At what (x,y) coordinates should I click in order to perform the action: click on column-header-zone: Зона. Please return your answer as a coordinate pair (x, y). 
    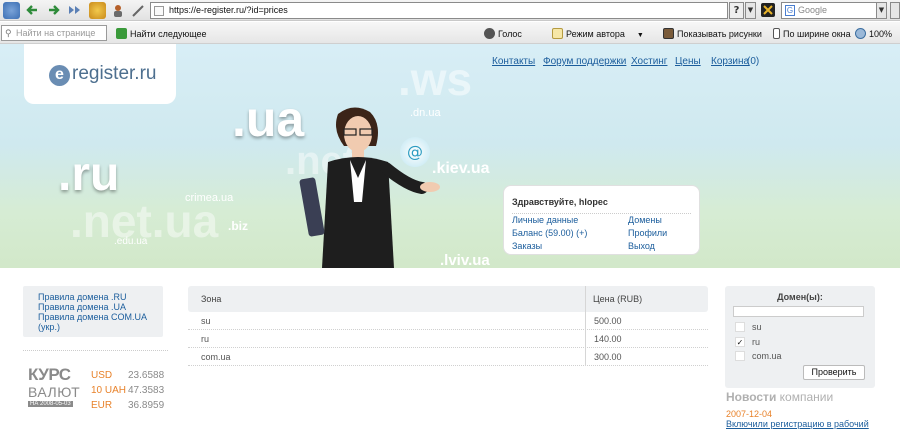
    Looking at the image, I should click on (211, 299).